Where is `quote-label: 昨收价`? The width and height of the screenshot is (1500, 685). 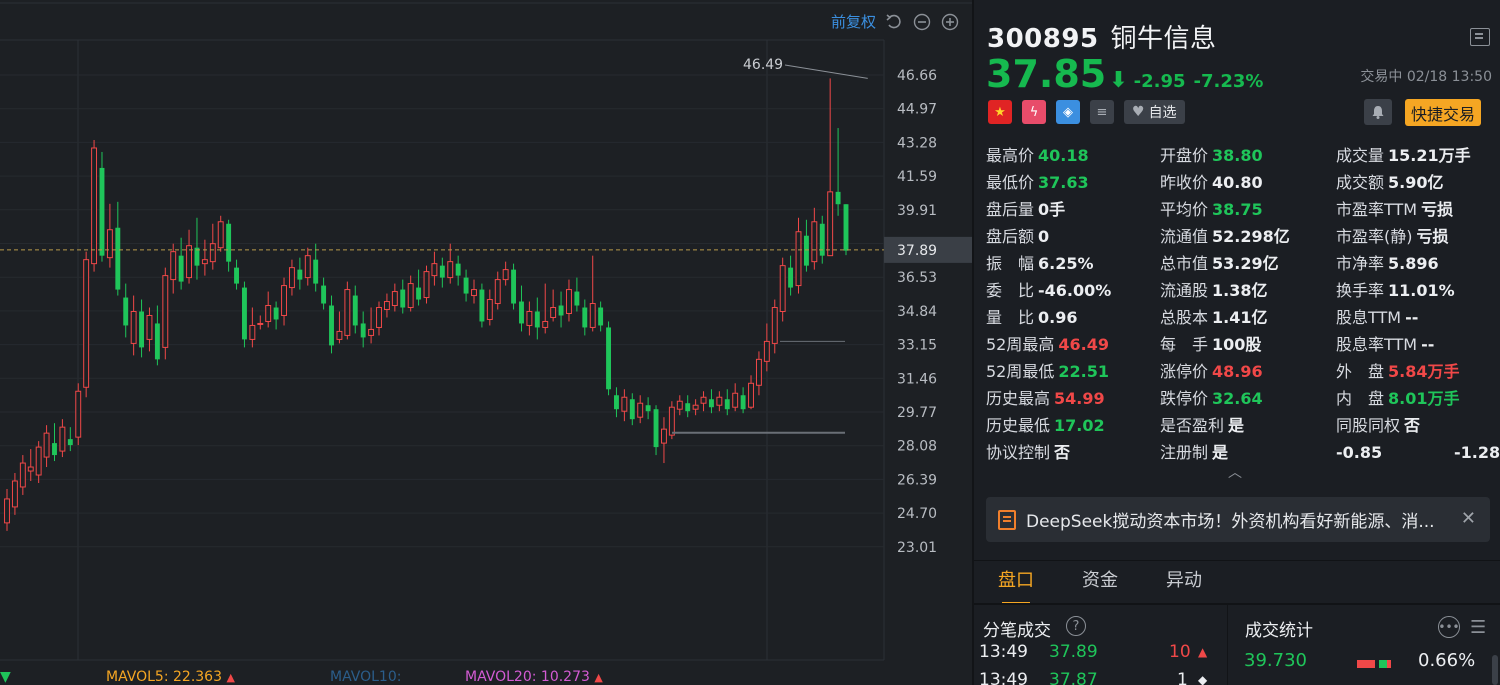 quote-label: 昨收价 is located at coordinates (1184, 182).